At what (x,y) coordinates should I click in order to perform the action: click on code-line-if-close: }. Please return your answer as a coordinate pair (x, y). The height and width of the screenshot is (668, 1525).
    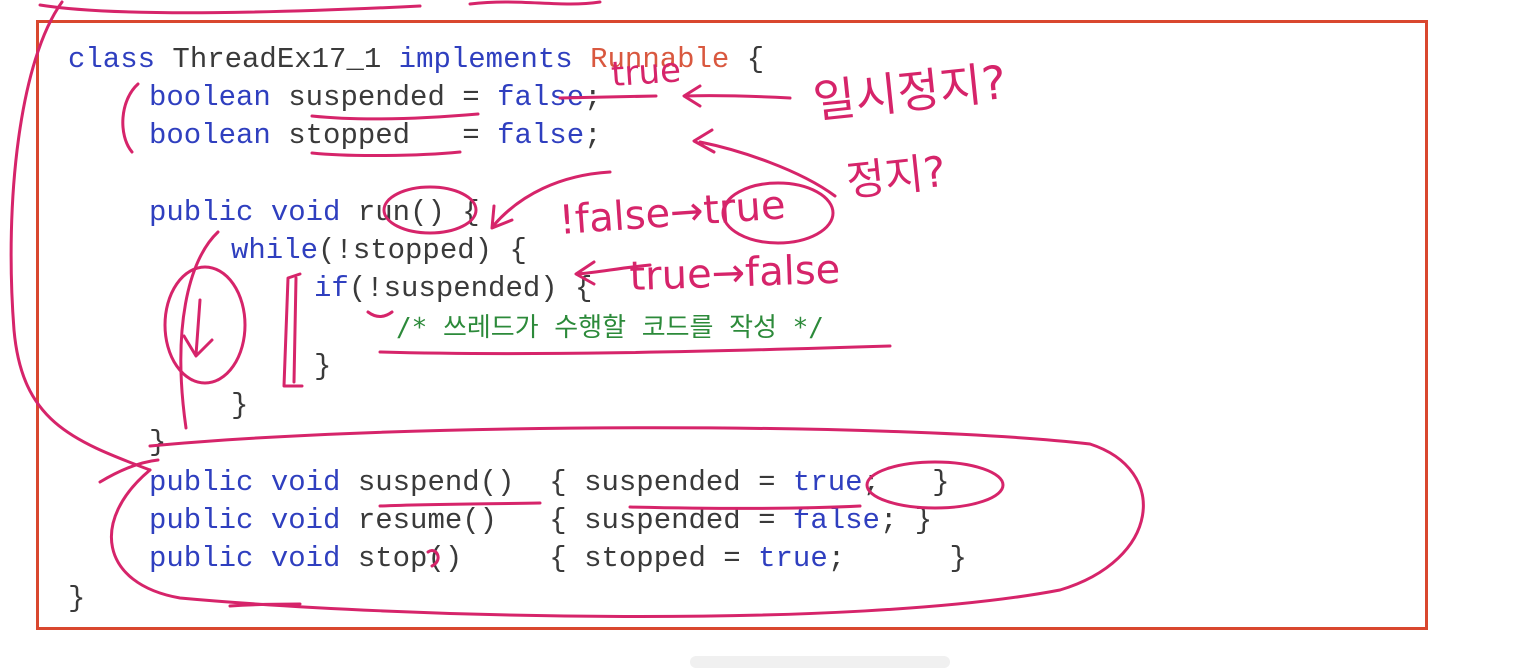
    Looking at the image, I should click on (323, 366).